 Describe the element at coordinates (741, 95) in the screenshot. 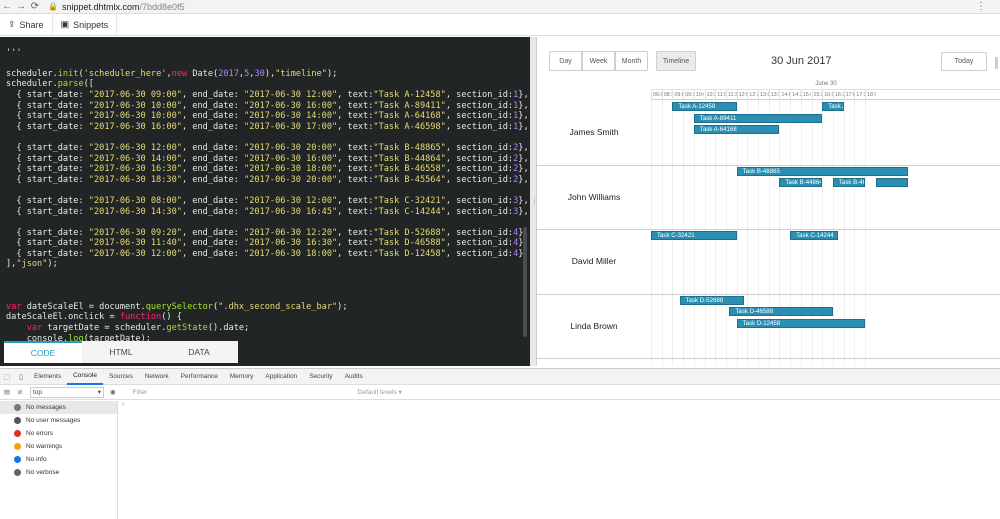

I see `time-tick: 12:00` at that location.